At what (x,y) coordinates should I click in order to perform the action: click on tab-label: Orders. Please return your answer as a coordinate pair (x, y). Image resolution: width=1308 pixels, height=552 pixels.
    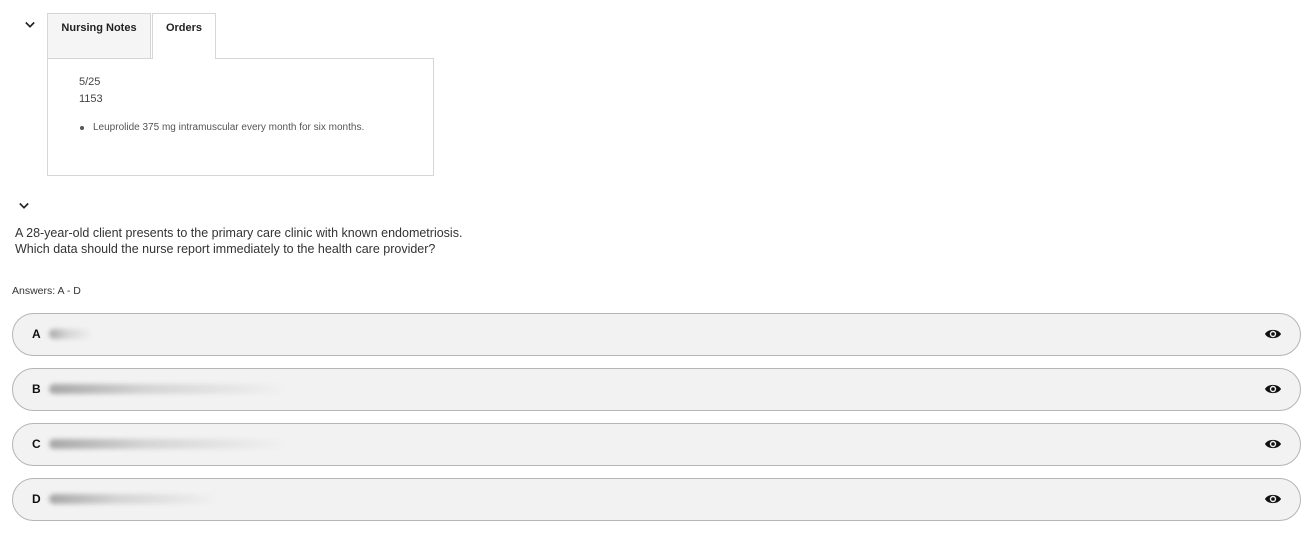
    Looking at the image, I should click on (184, 28).